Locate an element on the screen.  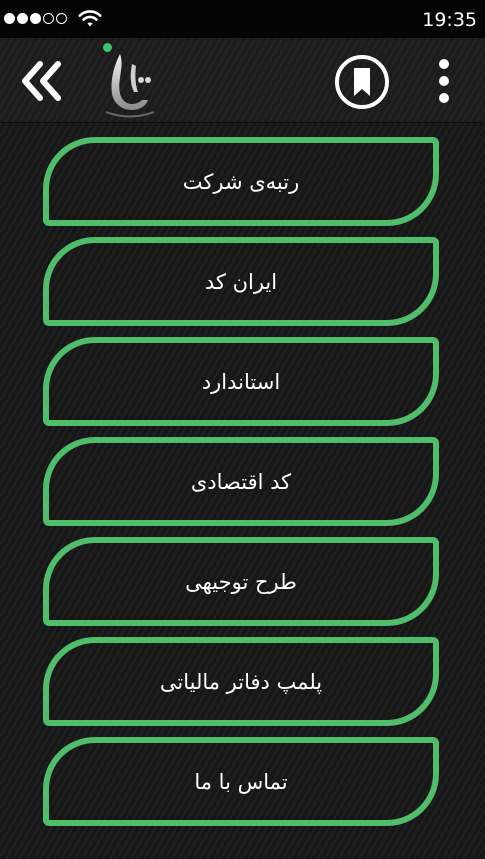
bookmark-button is located at coordinates (362, 82).